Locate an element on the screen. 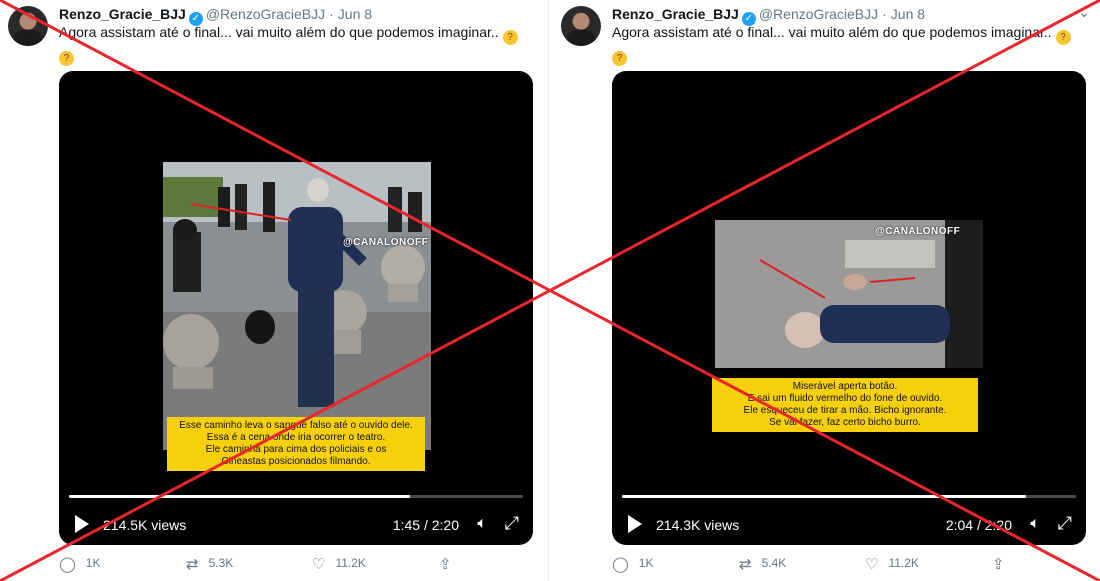 The height and width of the screenshot is (581, 1100). scene-protest-image is located at coordinates (297, 306).